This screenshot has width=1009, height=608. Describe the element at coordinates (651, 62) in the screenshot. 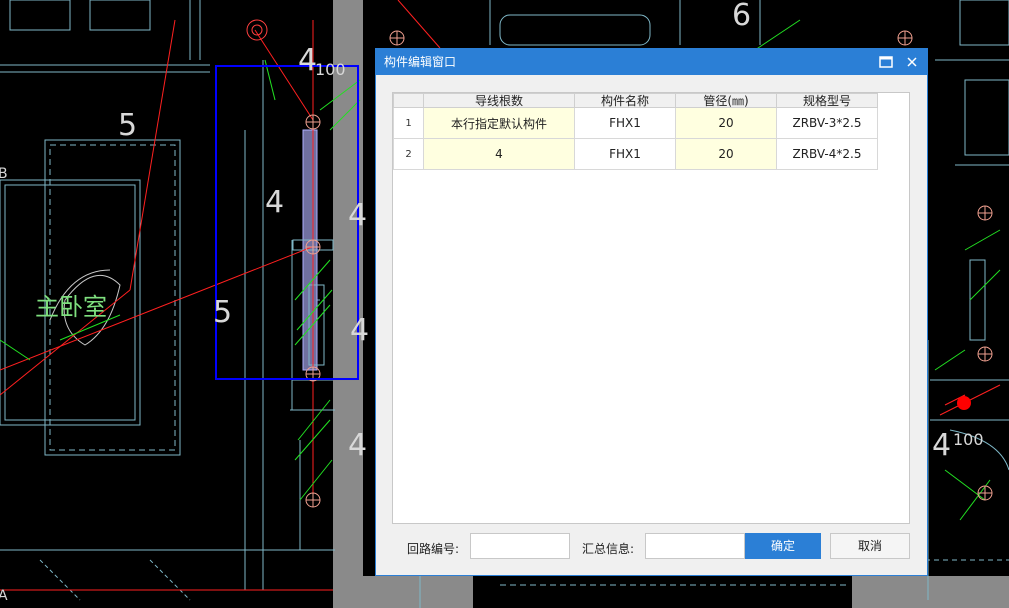

I see `dialog-titlebar: 构件编辑窗口` at that location.